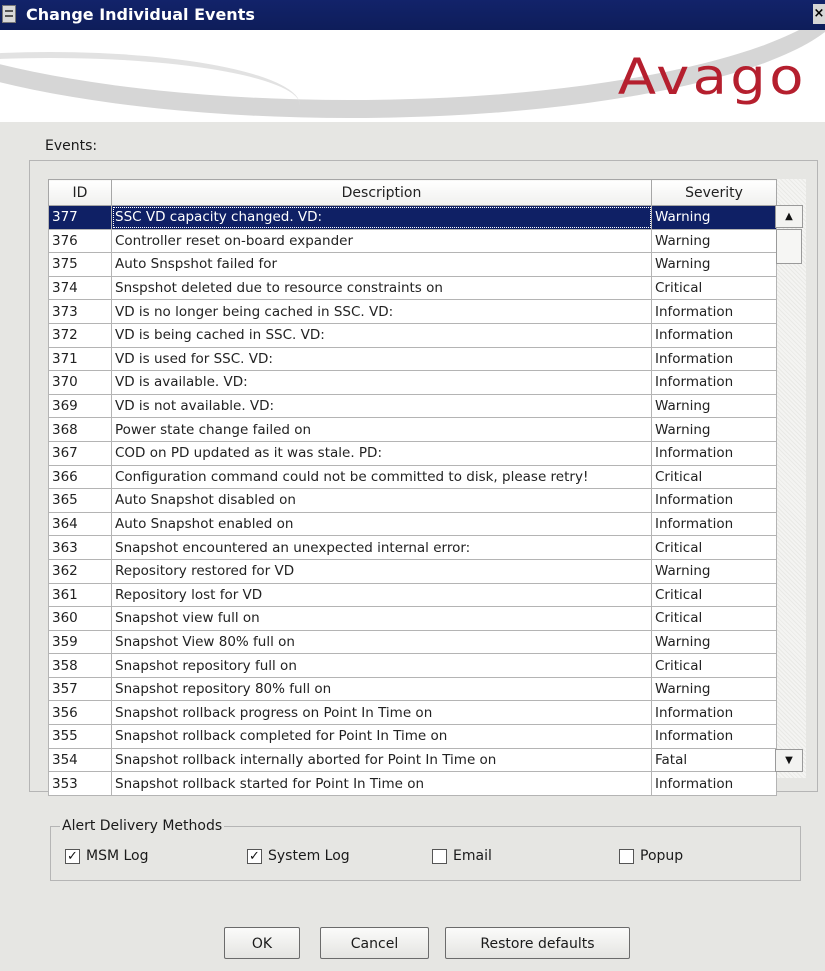 Image resolution: width=825 pixels, height=971 pixels. I want to click on event-description-cell: Snapshot repository full on, so click(381, 665).